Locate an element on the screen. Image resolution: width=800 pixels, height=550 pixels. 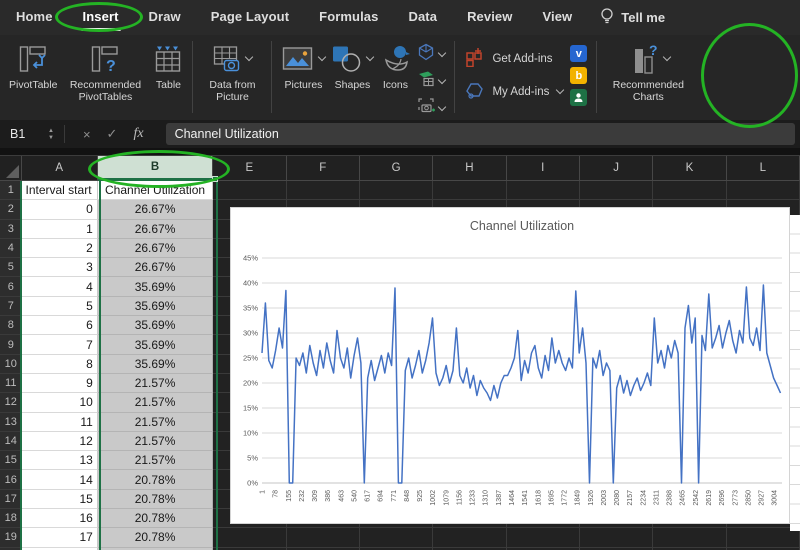
select-all-corner is located at coordinates (11, 168).